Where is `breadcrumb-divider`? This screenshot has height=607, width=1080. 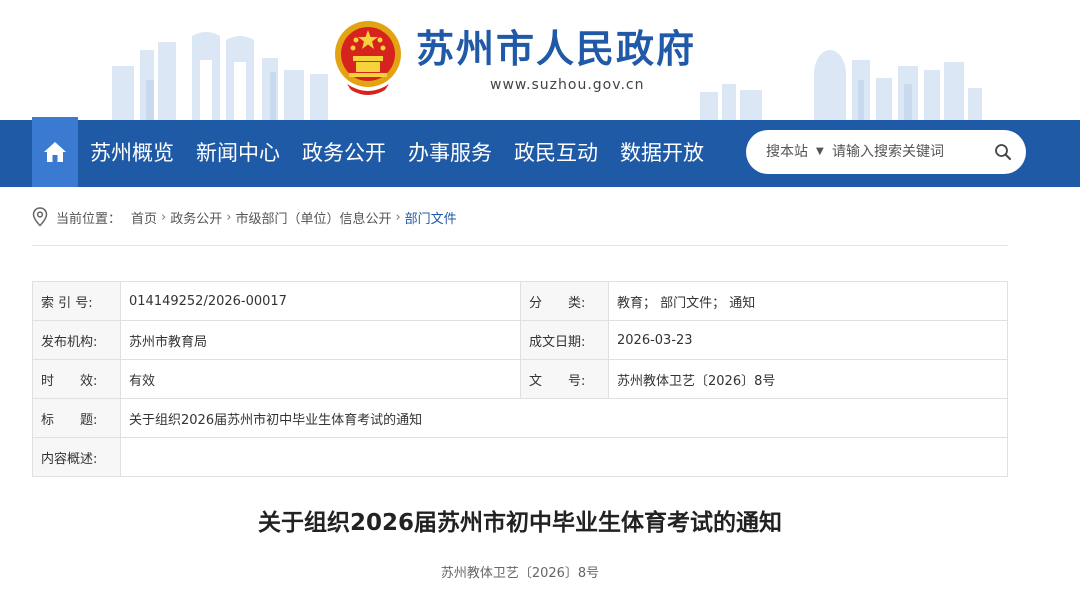 breadcrumb-divider is located at coordinates (520, 245).